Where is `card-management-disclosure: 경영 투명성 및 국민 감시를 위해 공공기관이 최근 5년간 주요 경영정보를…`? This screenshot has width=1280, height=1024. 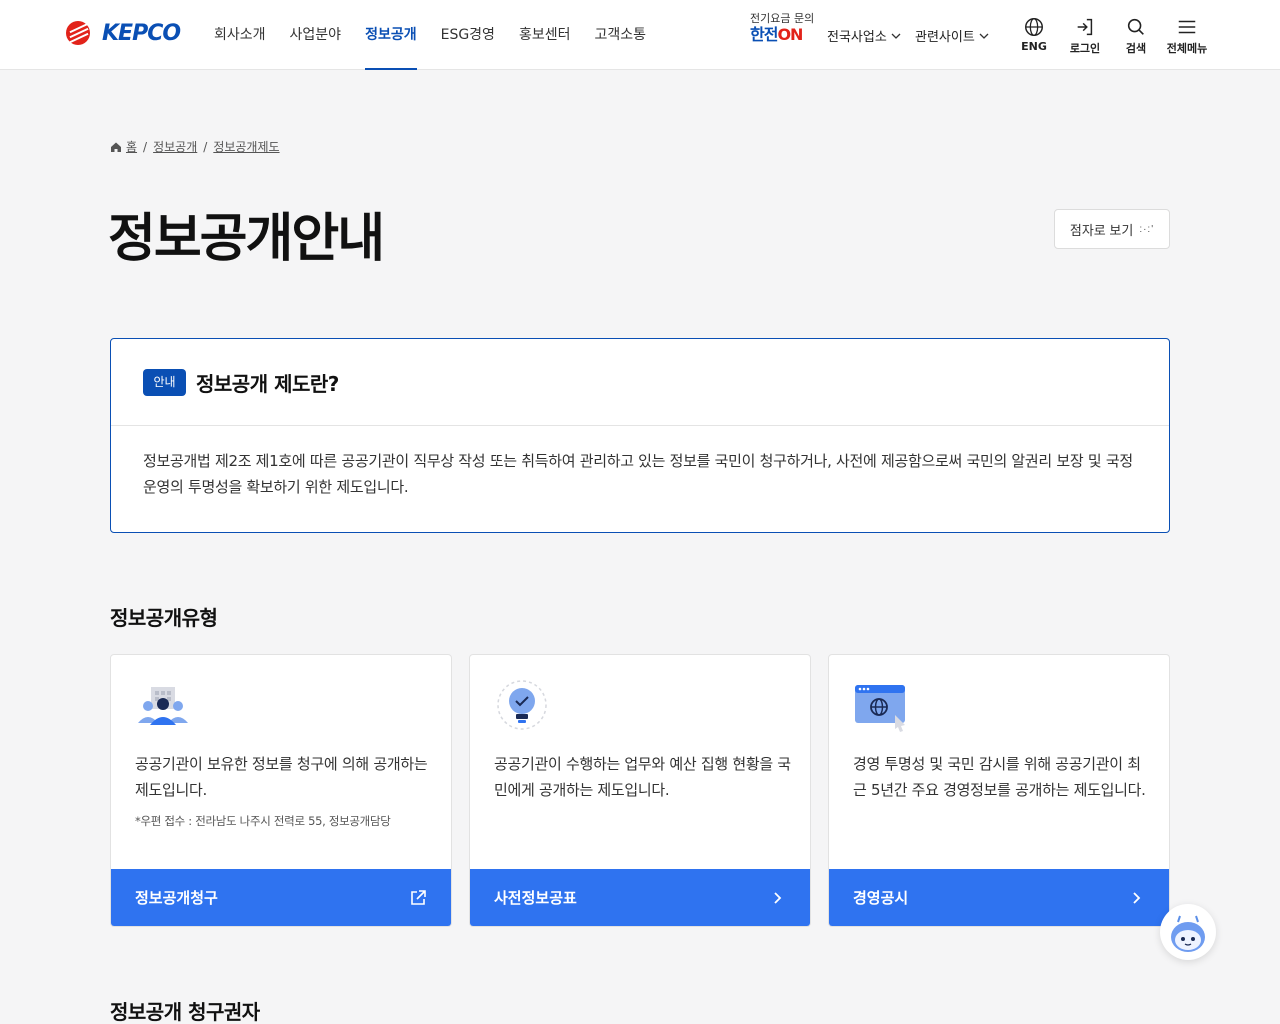
card-management-disclosure: 경영 투명성 및 국민 감시를 위해 공공기관이 최근 5년간 주요 경영정보를… is located at coordinates (999, 790).